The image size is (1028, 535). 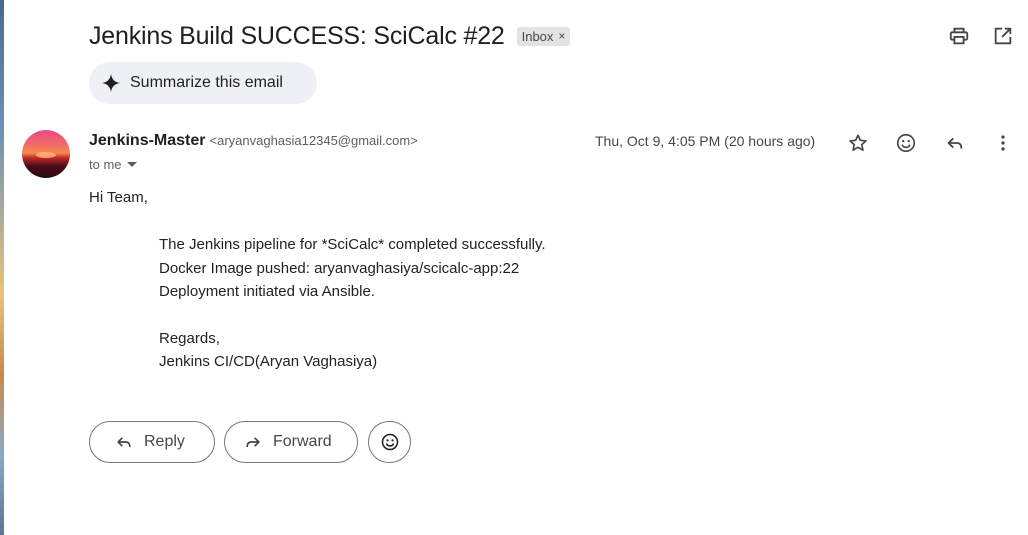 What do you see at coordinates (297, 35) in the screenshot?
I see `email-subject: Jenkins Build SUCCESS: SciCalc #22` at bounding box center [297, 35].